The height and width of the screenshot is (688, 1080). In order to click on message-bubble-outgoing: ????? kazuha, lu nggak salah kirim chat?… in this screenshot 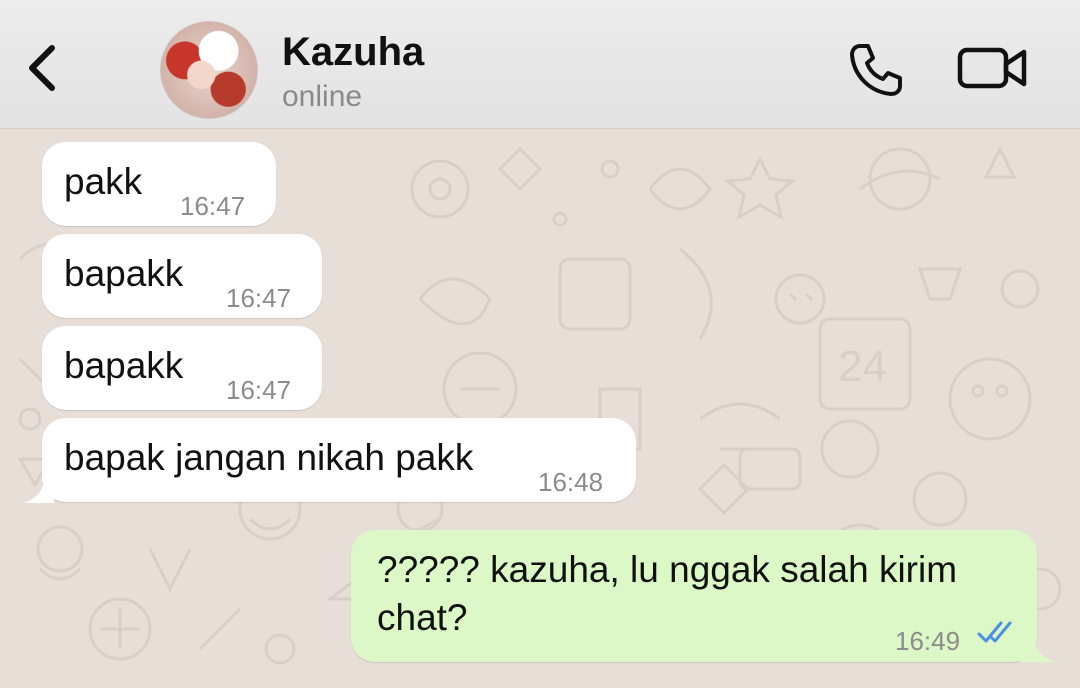, I will do `click(694, 596)`.